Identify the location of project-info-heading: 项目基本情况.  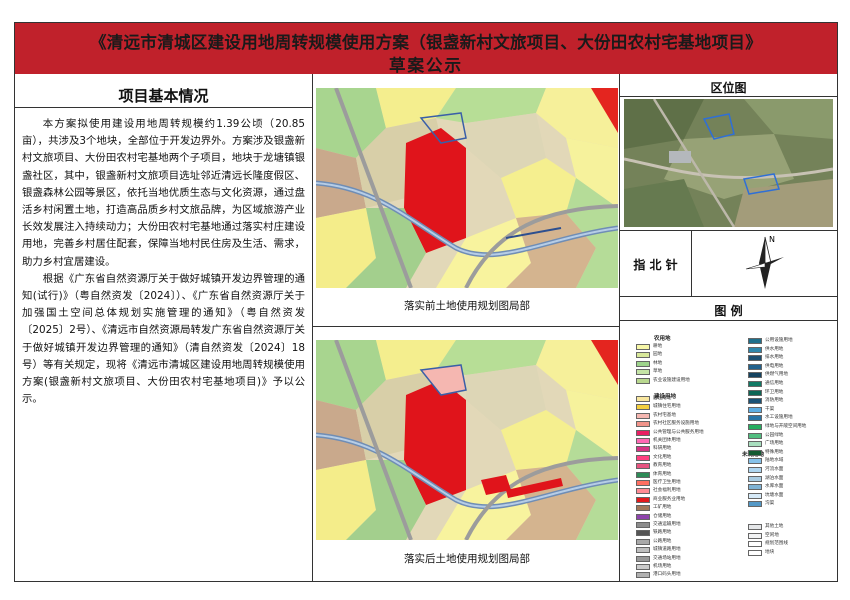
(163, 96).